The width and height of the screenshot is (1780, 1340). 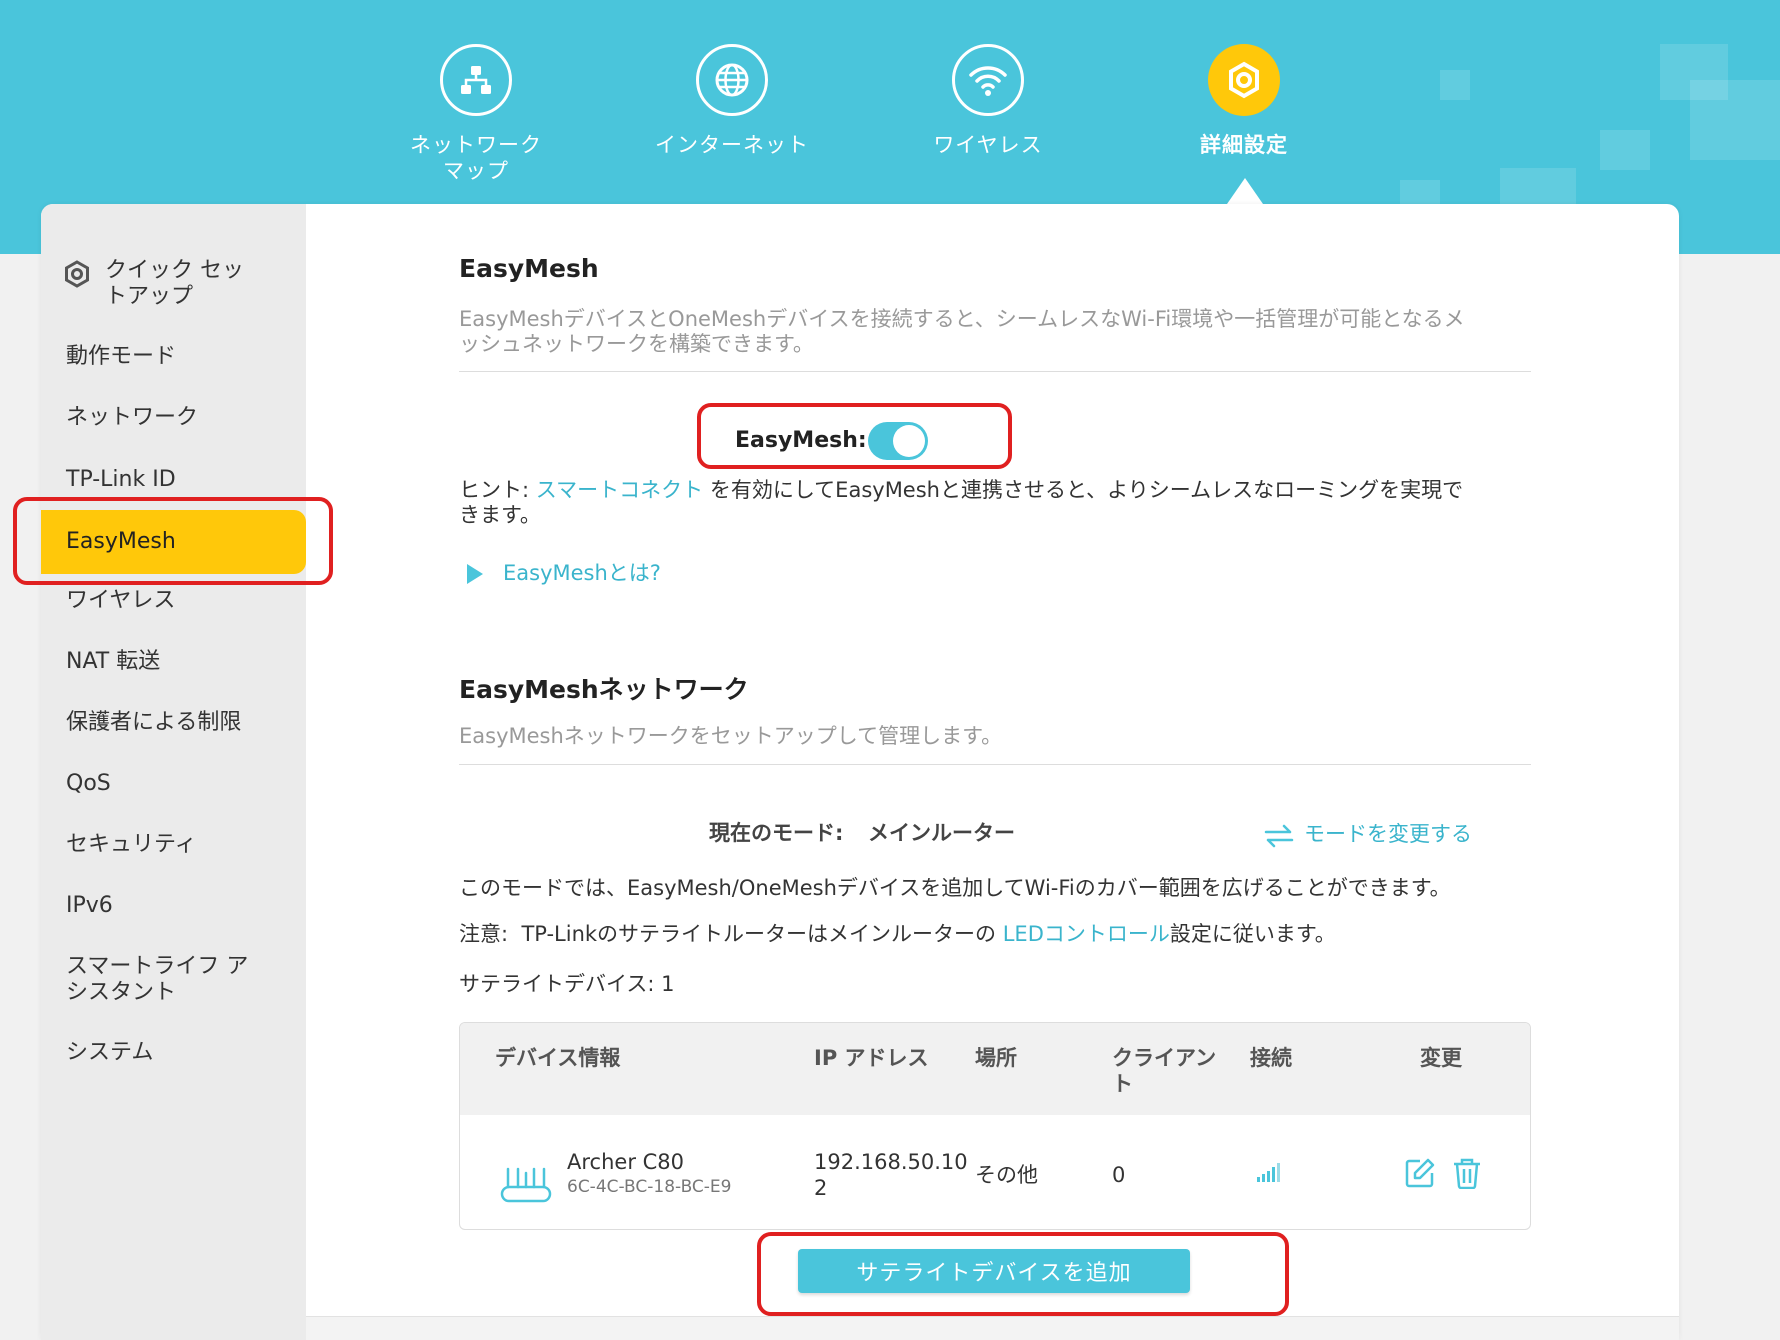 I want to click on sidebar-item-label: クイック セッ トアップ, so click(x=174, y=283).